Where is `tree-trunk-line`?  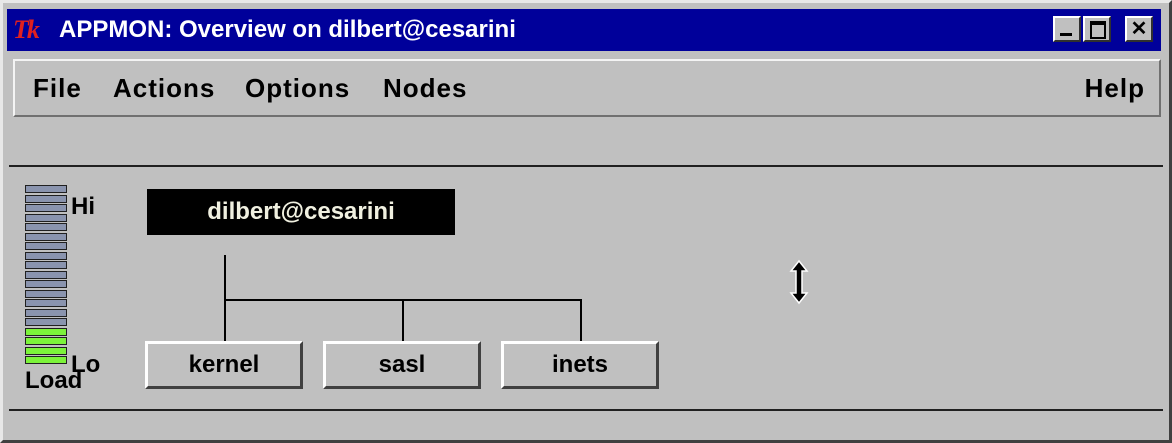
tree-trunk-line is located at coordinates (225, 298).